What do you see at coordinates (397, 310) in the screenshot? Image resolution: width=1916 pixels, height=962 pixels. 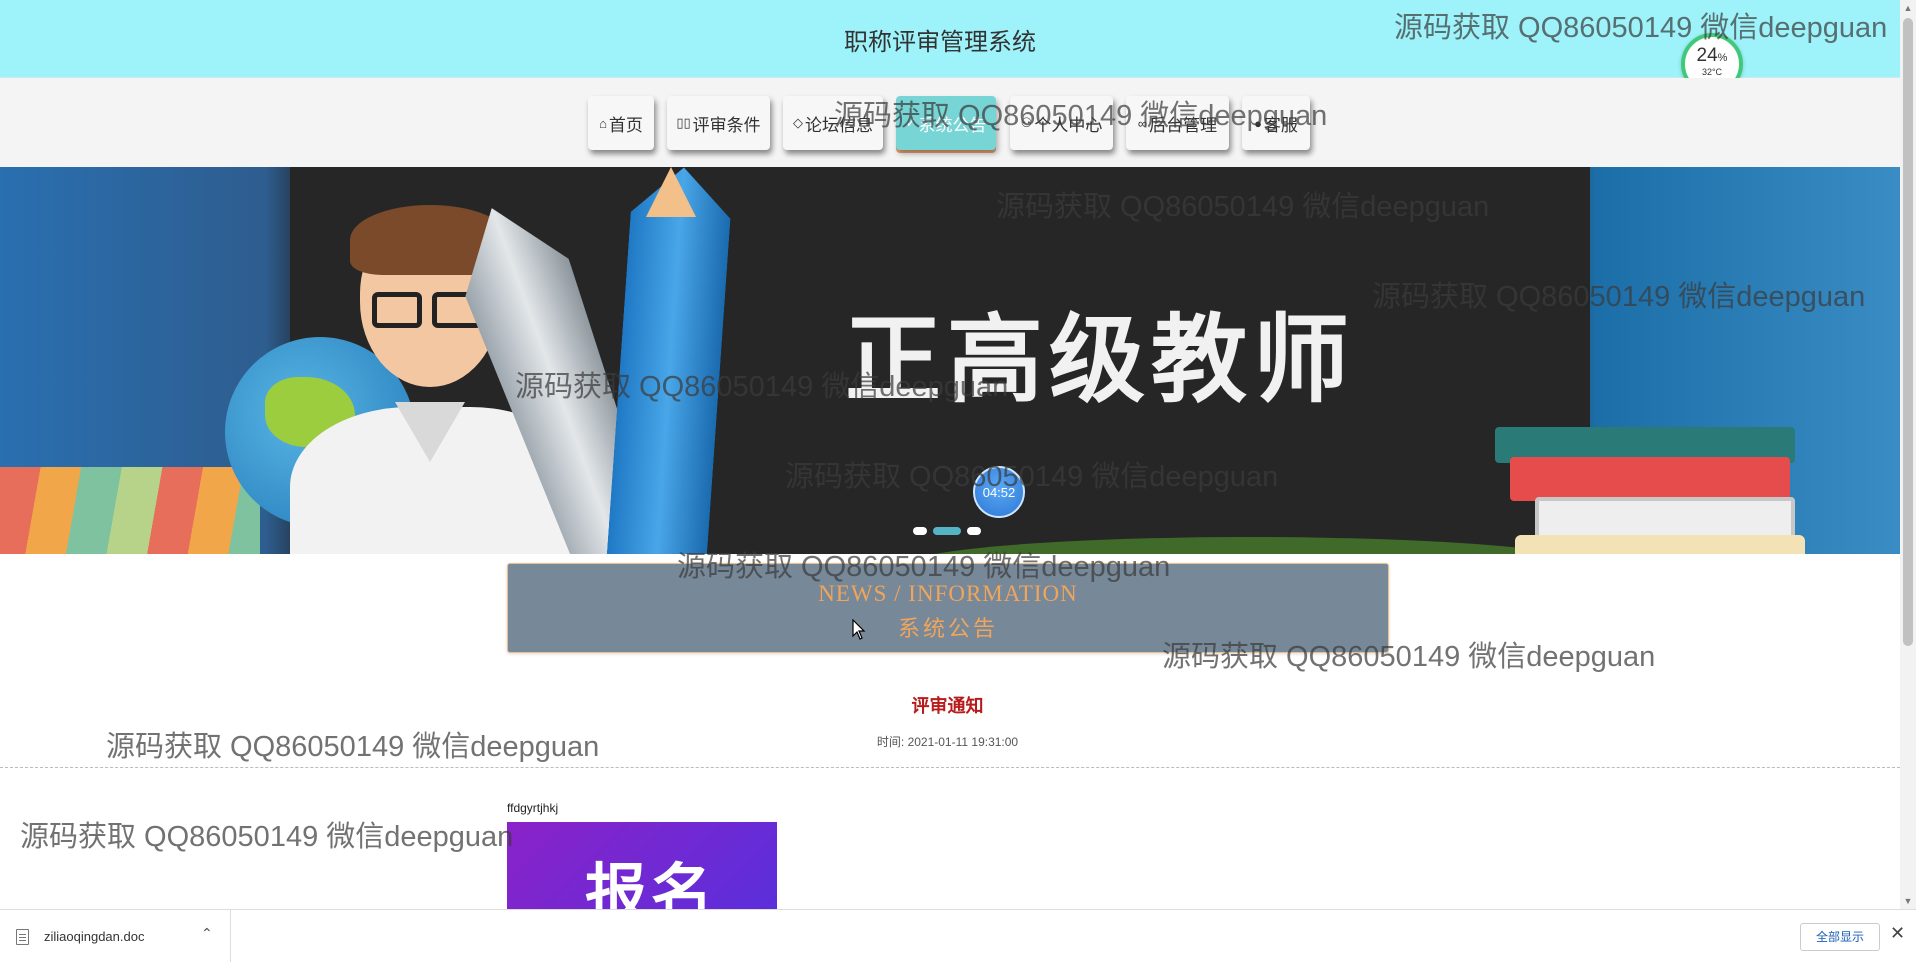 I see `glasses-left` at bounding box center [397, 310].